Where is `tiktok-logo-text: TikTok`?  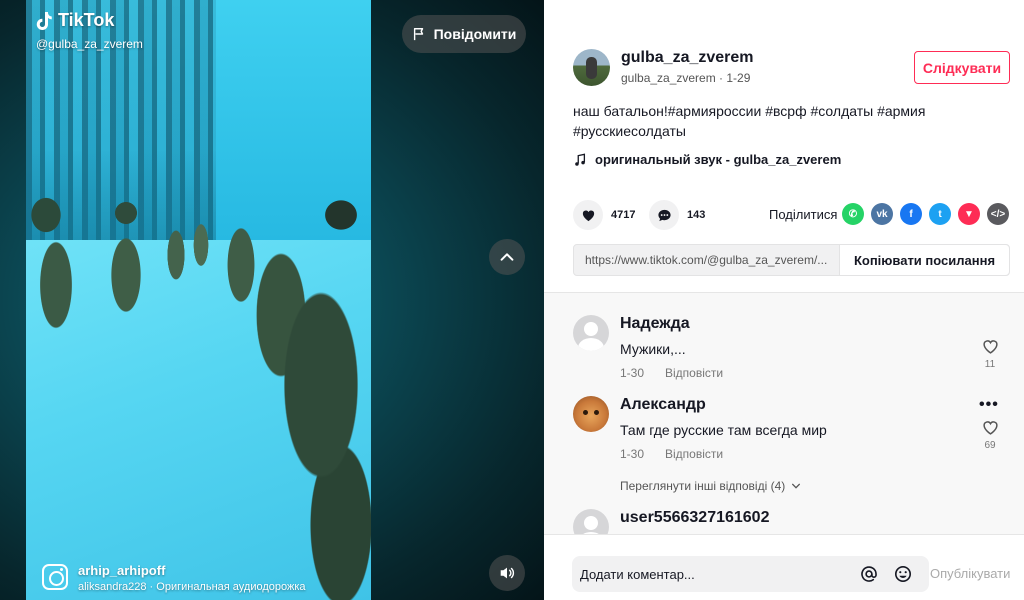
tiktok-logo-text: TikTok is located at coordinates (86, 20).